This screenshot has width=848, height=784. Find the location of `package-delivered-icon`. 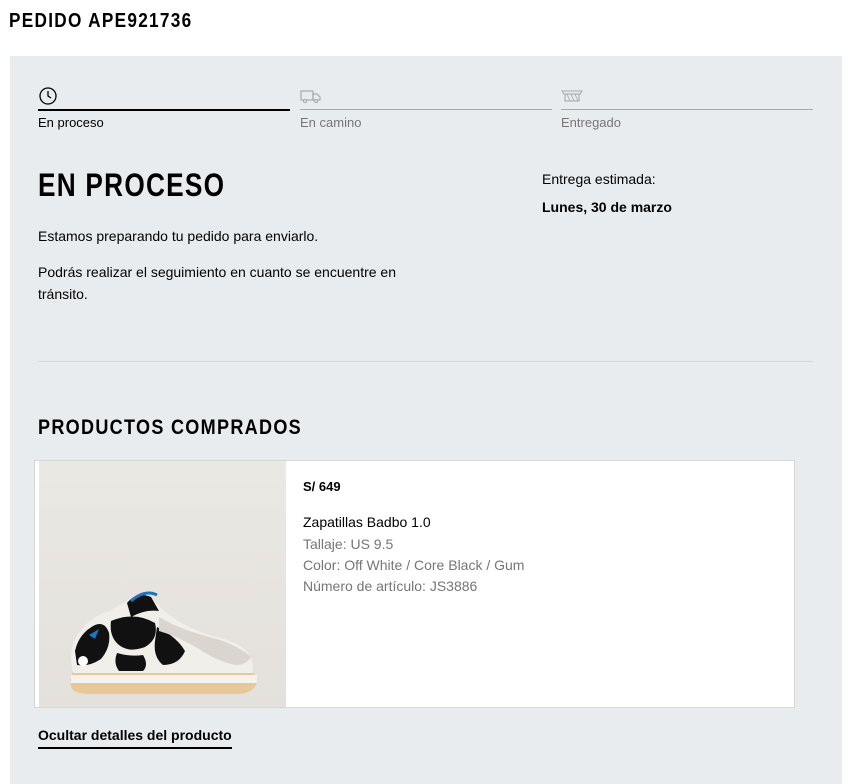

package-delivered-icon is located at coordinates (572, 96).